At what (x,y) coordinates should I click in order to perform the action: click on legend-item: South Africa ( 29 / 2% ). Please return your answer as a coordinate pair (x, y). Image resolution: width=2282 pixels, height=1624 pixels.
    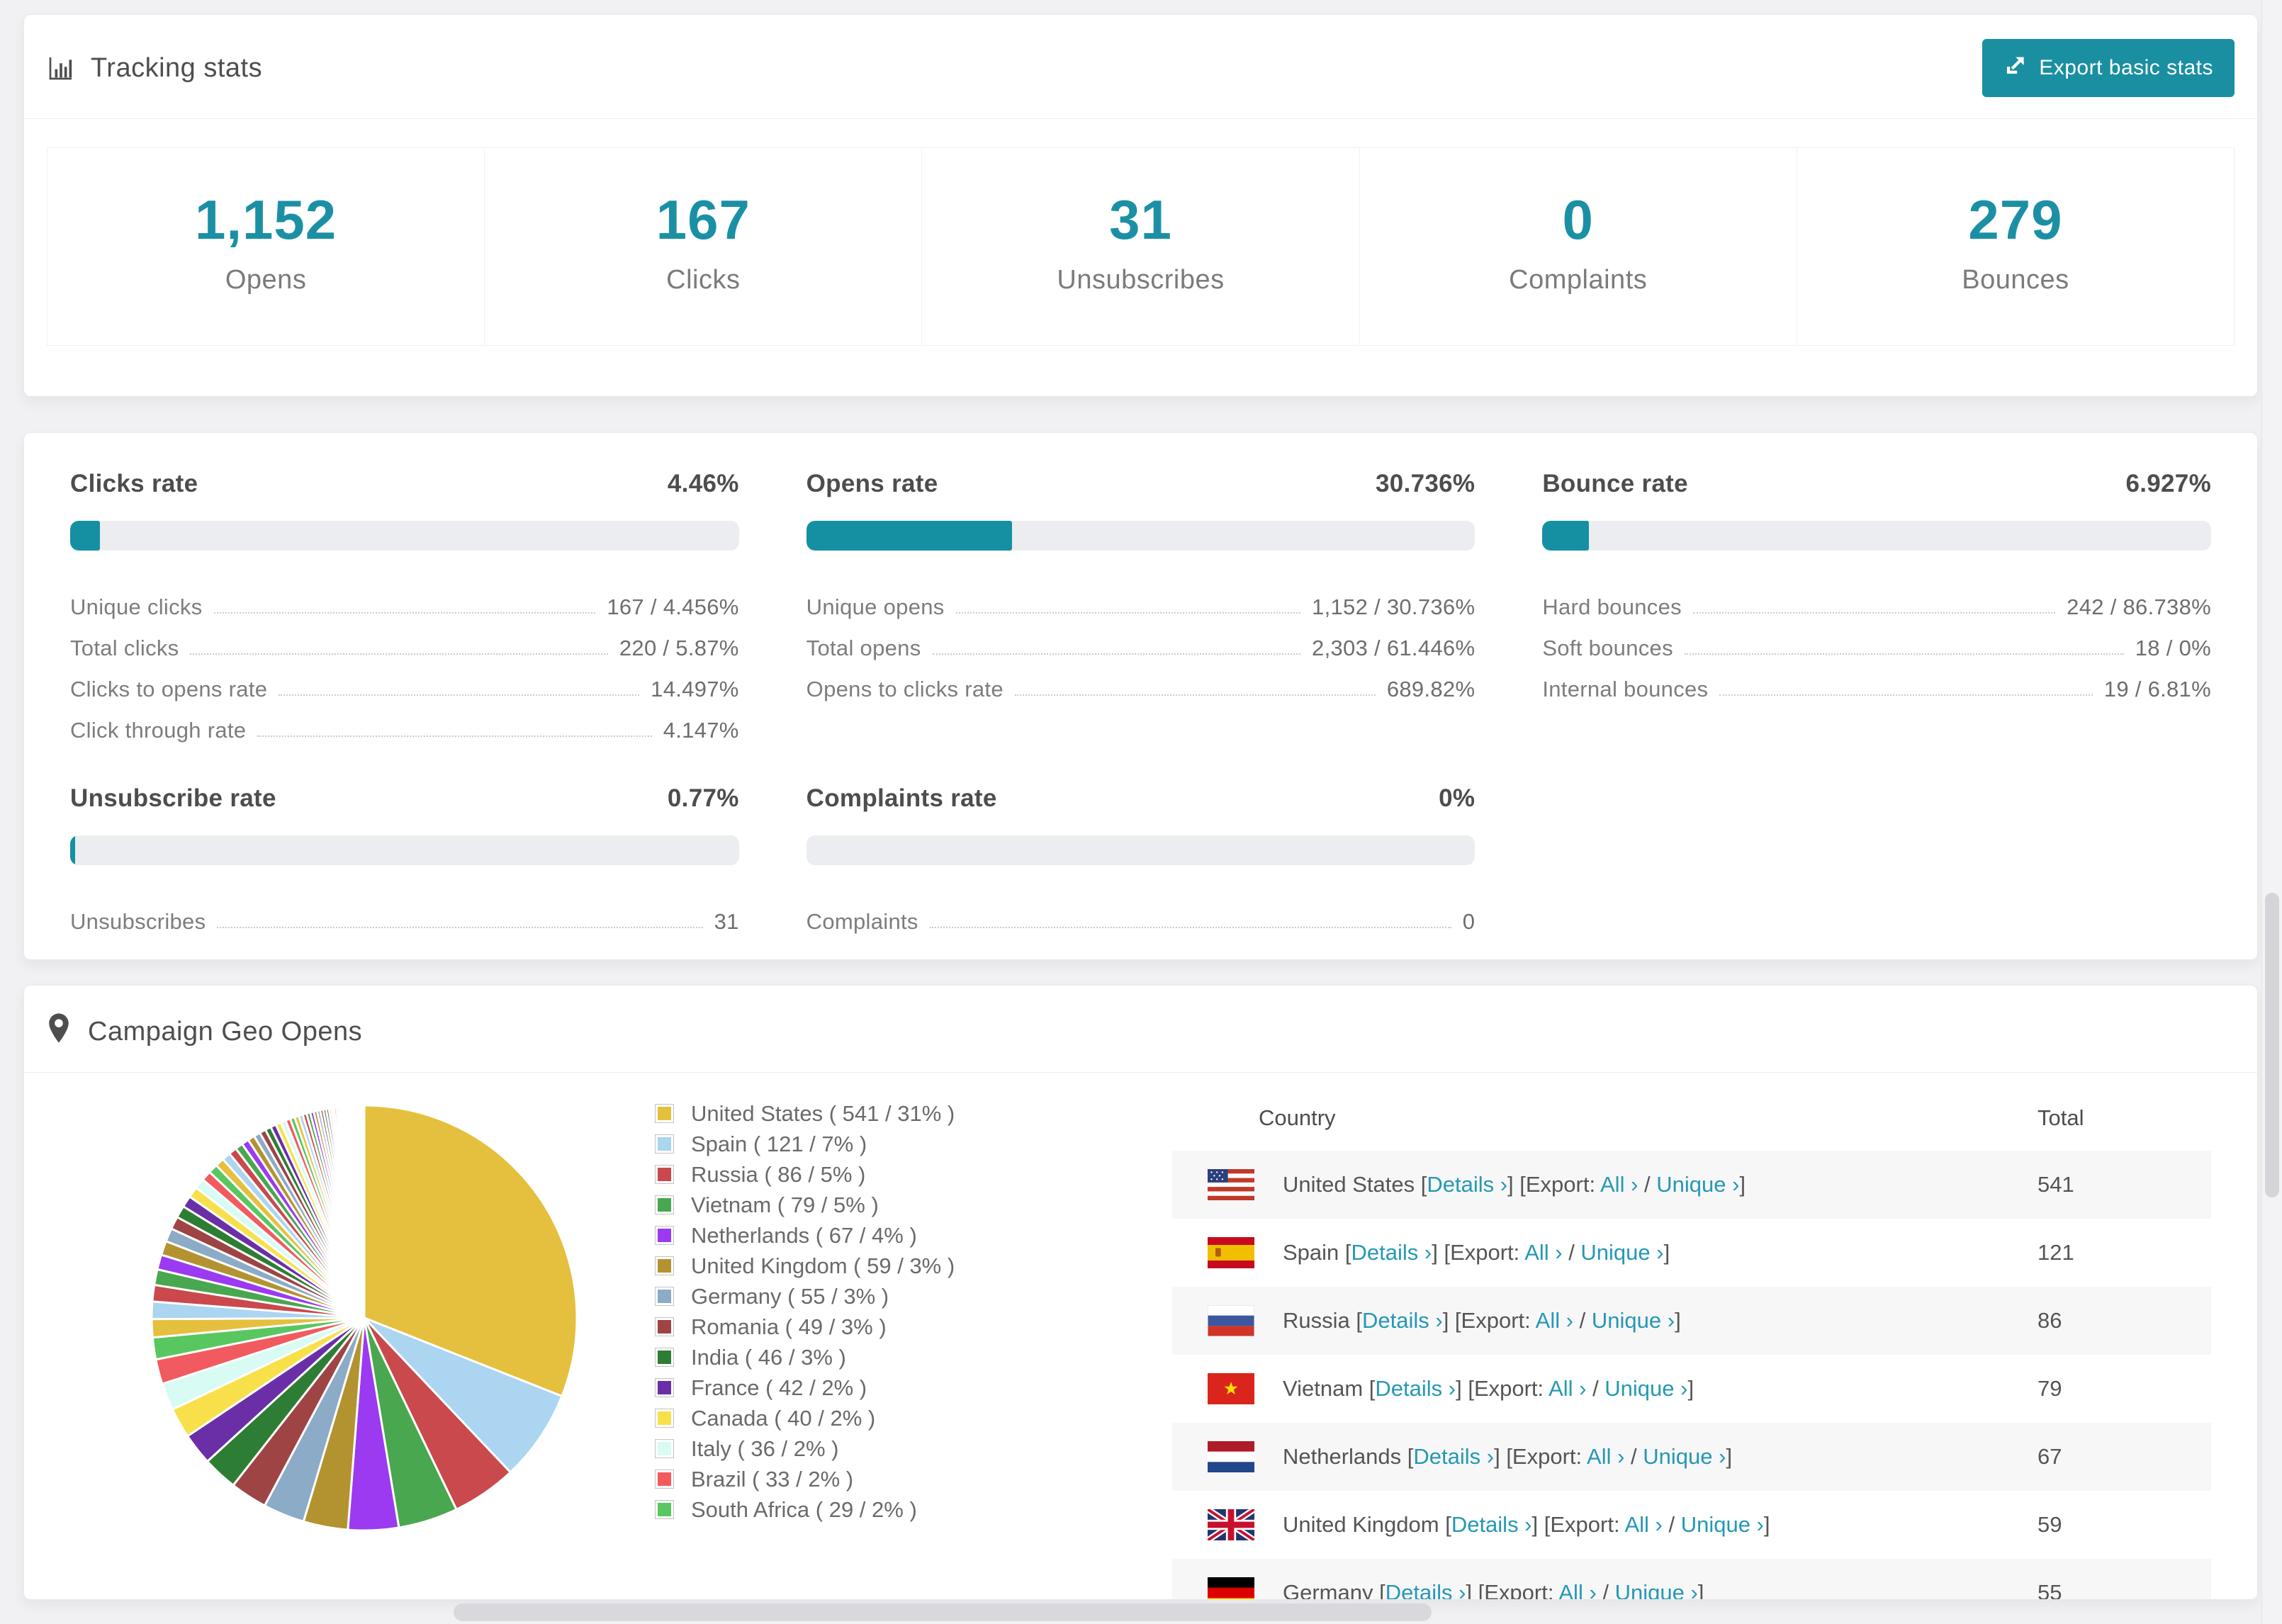
    Looking at the image, I should click on (854, 1509).